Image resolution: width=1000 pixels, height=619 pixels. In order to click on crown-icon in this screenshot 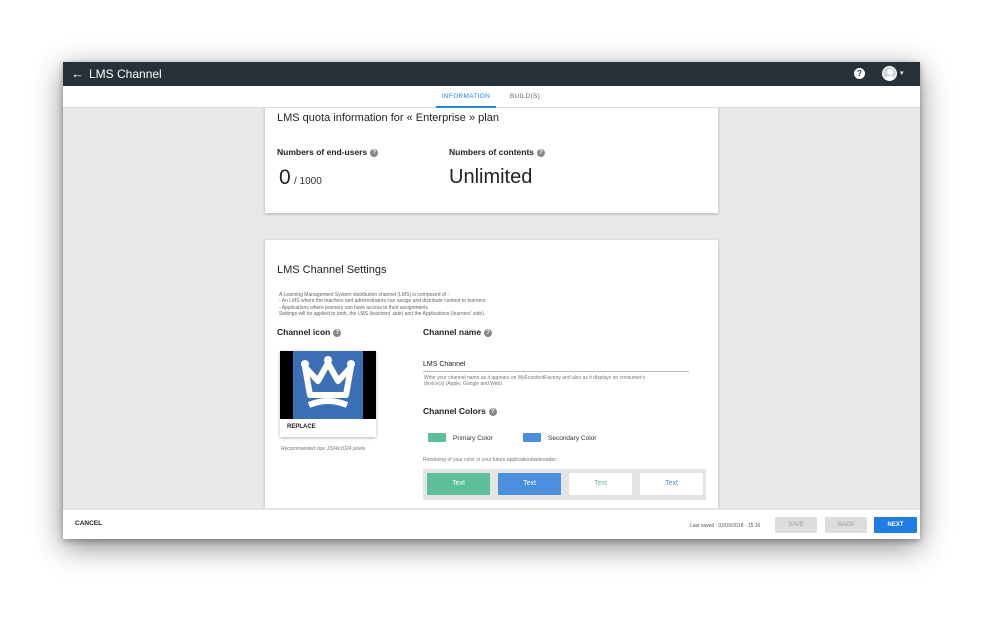, I will do `click(328, 382)`.